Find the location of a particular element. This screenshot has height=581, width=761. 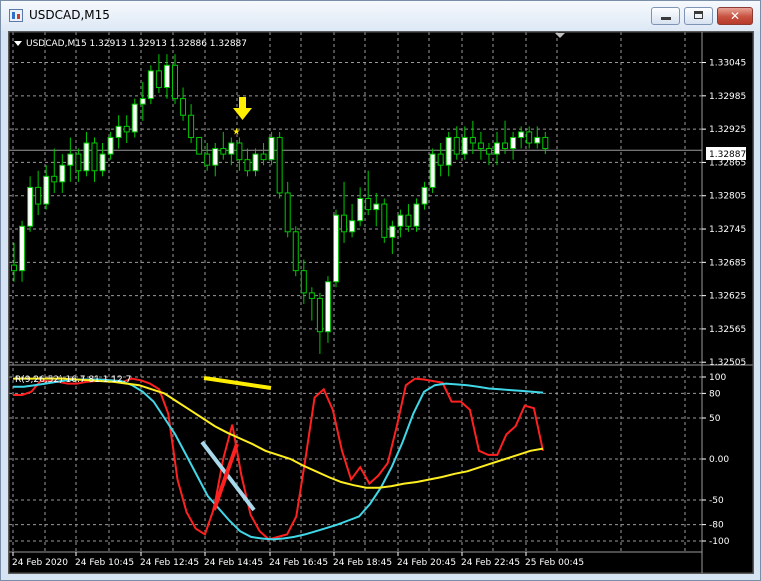

time-tick-label: 24 Feb 2020 is located at coordinates (40, 563).